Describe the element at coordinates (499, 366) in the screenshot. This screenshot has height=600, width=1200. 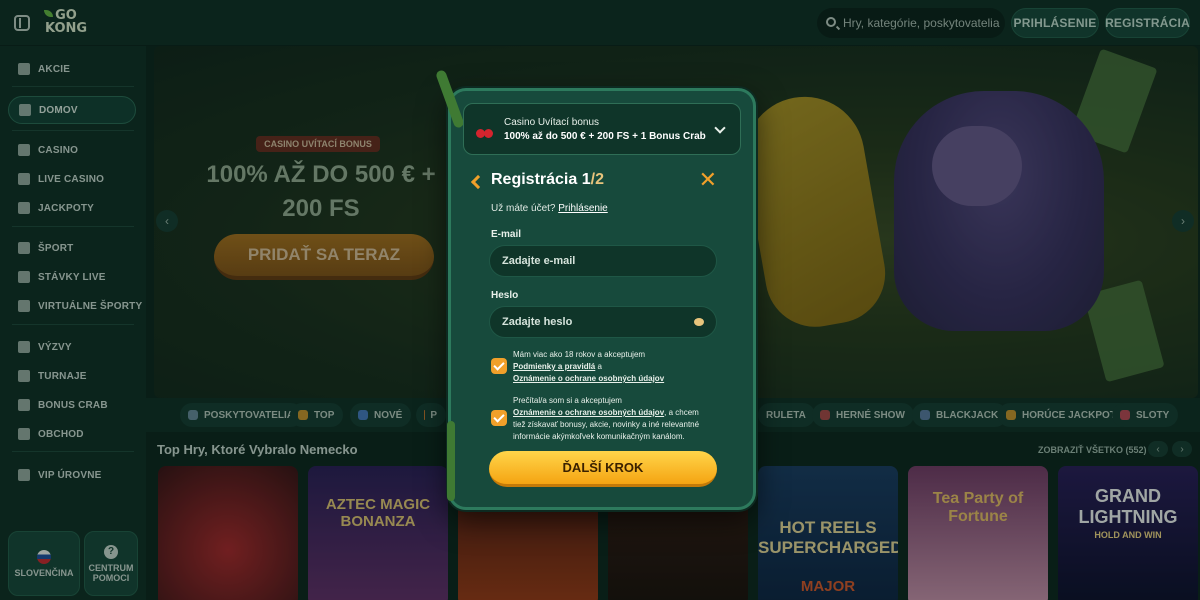
I see `consent-terms-checkbox` at that location.